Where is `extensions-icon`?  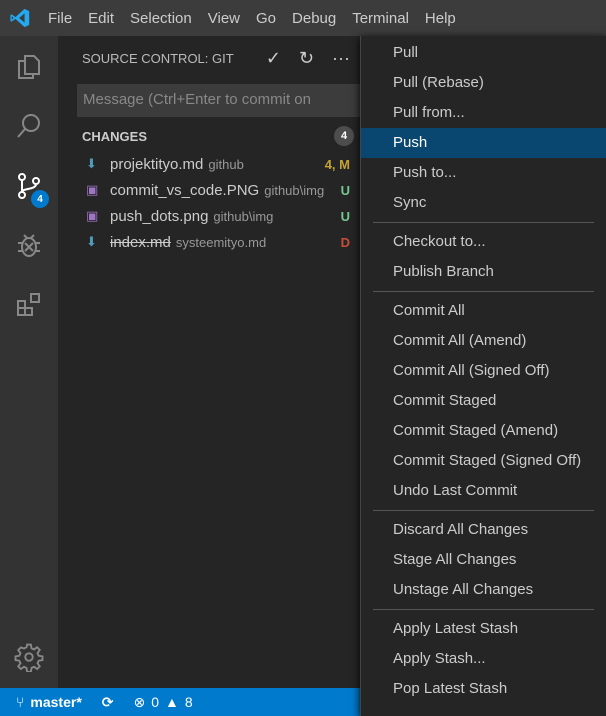
extensions-icon is located at coordinates (29, 305).